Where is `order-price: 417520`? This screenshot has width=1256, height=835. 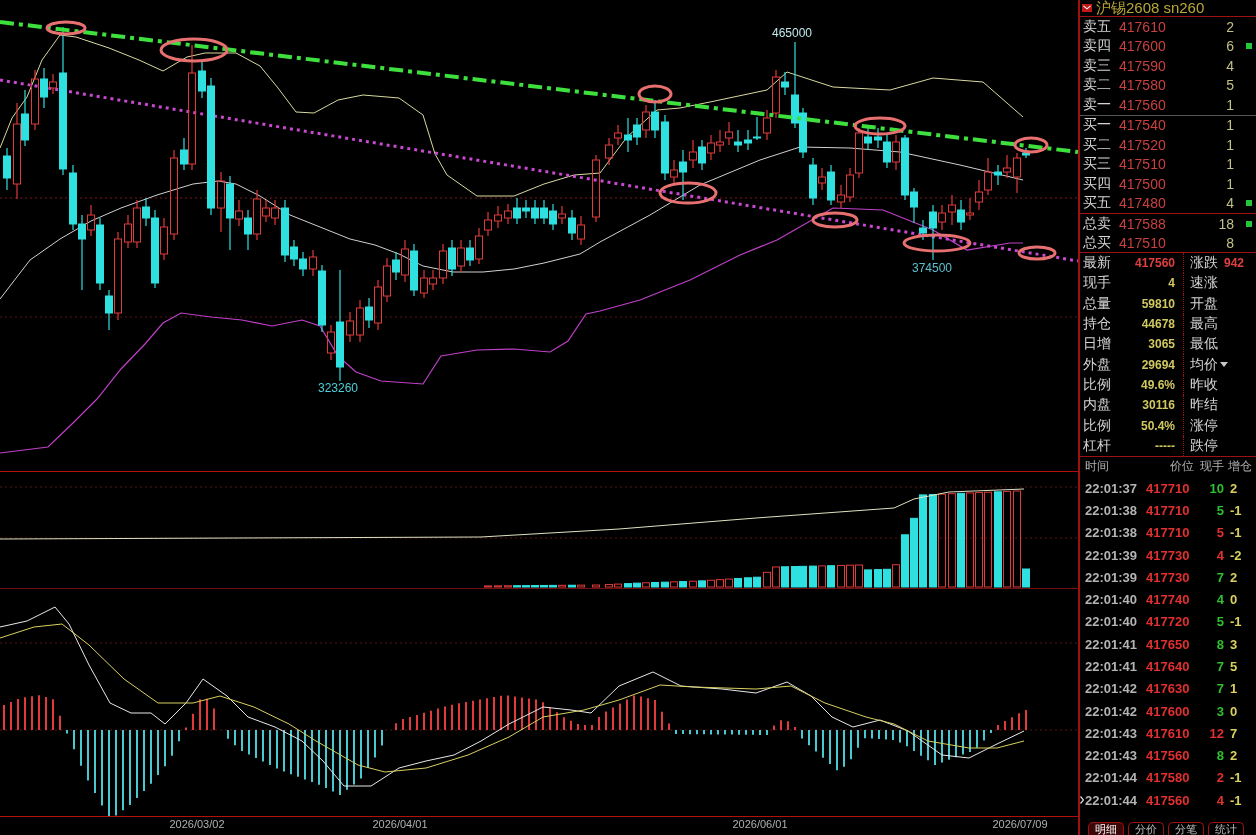 order-price: 417520 is located at coordinates (1143, 144).